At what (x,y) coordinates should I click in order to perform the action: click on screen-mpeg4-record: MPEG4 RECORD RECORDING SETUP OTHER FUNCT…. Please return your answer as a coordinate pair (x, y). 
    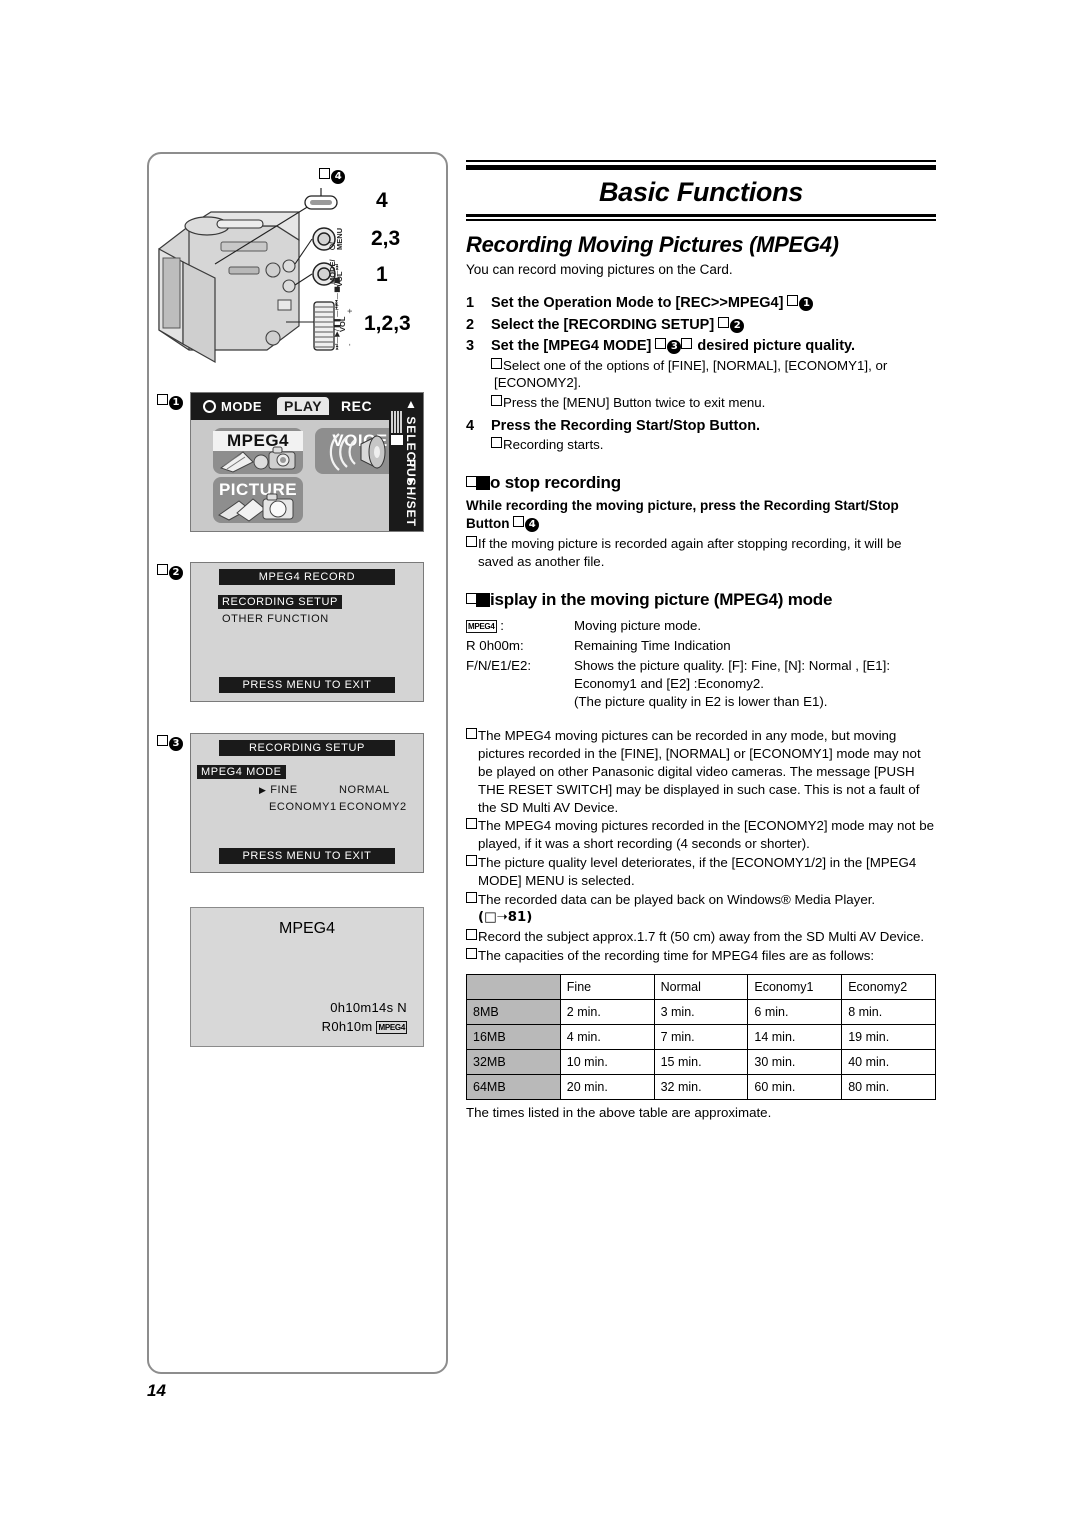
    Looking at the image, I should click on (307, 632).